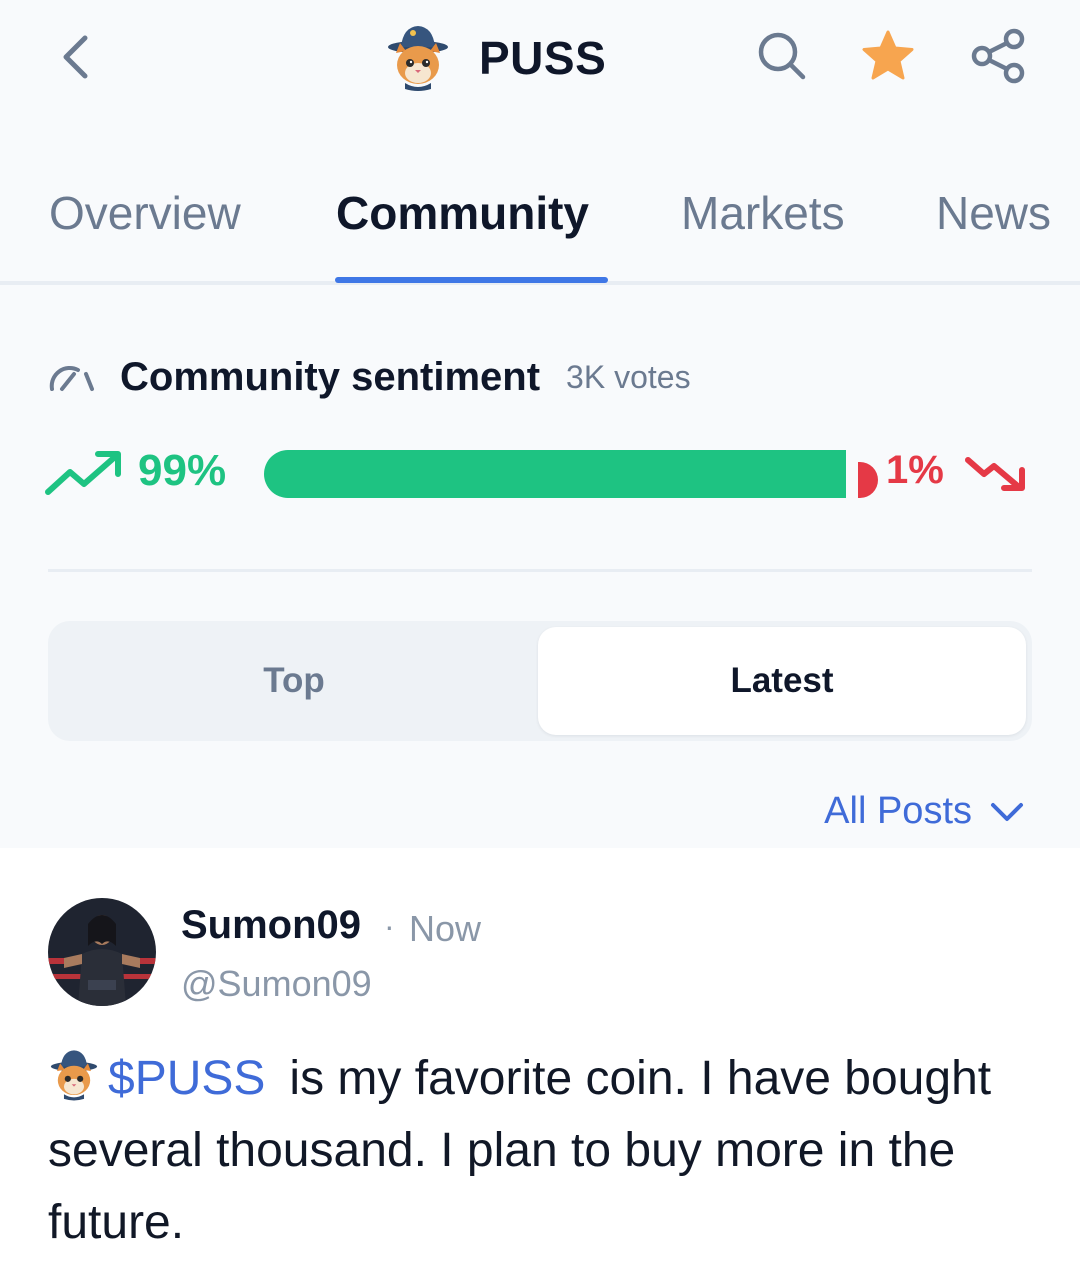 The height and width of the screenshot is (1288, 1080). Describe the element at coordinates (763, 213) in the screenshot. I see `tab-markets: Markets` at that location.